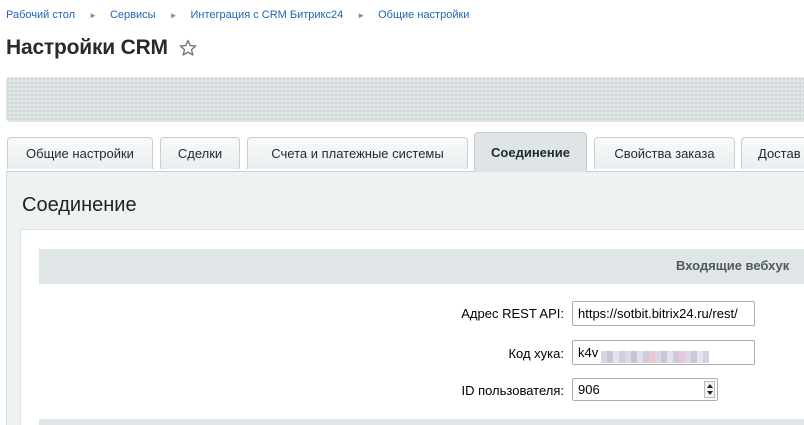 Image resolution: width=804 pixels, height=425 pixels. I want to click on breadcrumb-item-crm-integration: Интеграция с CRM Битрикс24, so click(266, 15).